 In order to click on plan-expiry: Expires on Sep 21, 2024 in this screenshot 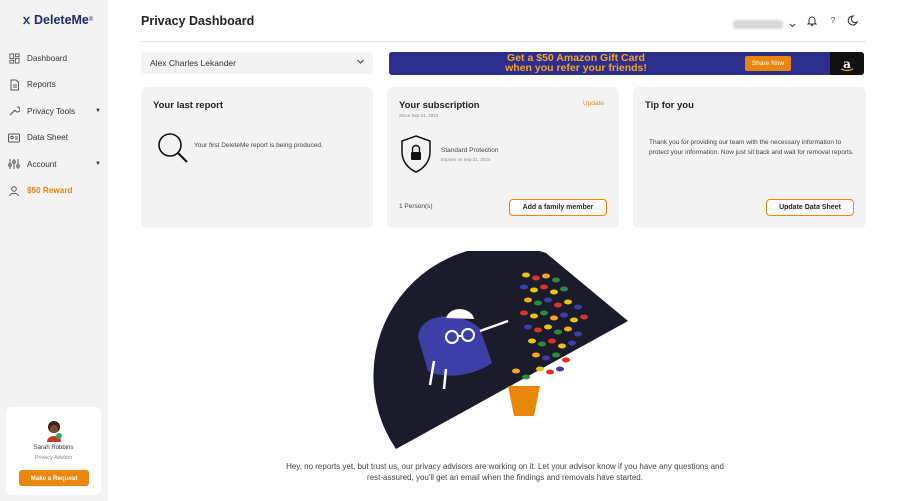, I will do `click(466, 159)`.